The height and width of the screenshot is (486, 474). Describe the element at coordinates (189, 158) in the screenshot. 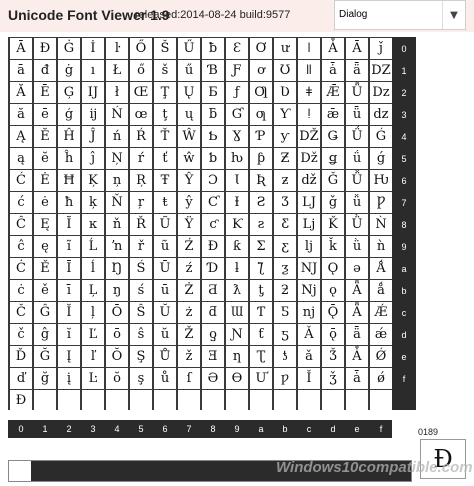

I see `glyph-cell: ŵ` at that location.